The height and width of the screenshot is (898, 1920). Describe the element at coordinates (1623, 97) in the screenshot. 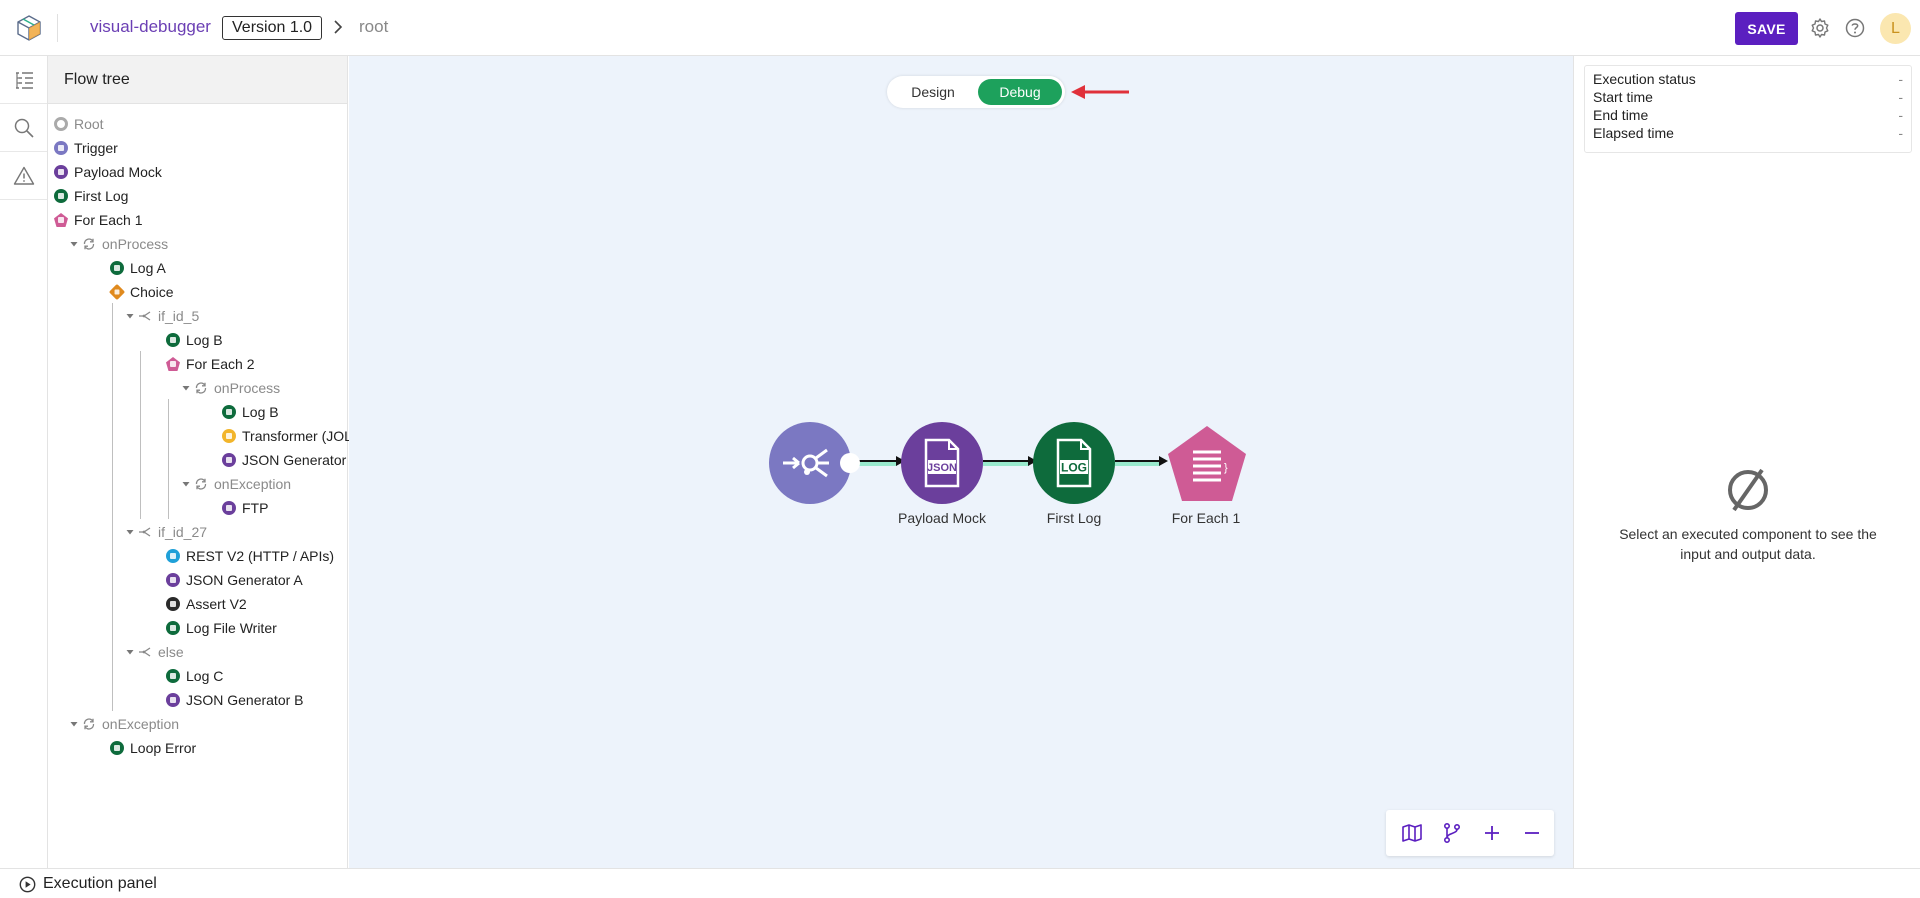

I see `stat-label: Start time` at that location.